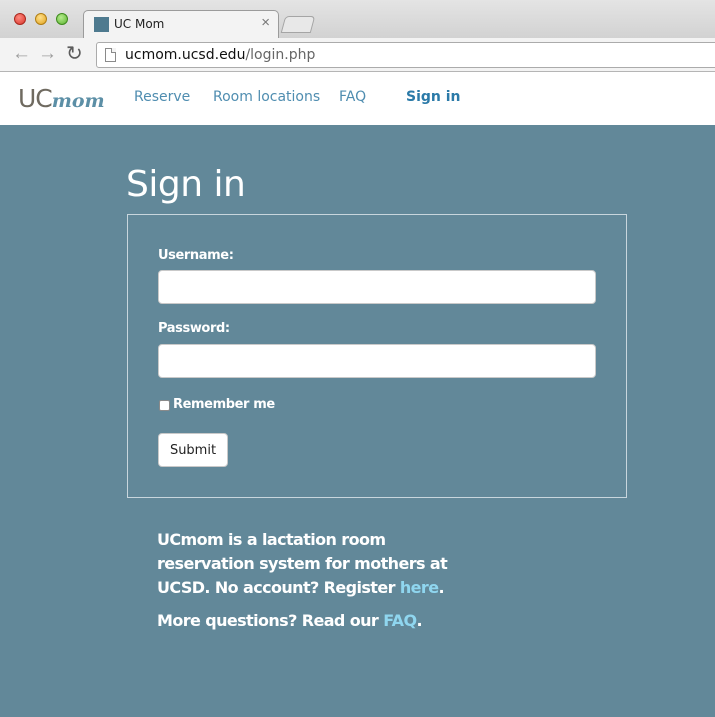  Describe the element at coordinates (21, 54) in the screenshot. I see `back-arrow-icon: ←` at that location.